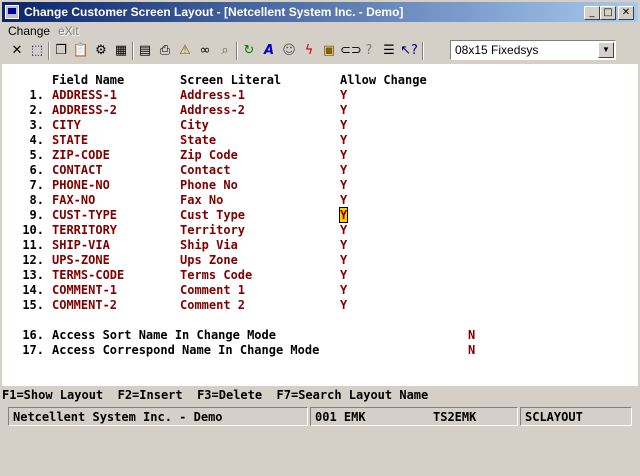 This screenshot has width=640, height=476. I want to click on font-select: 08x15 Fixedsys ▼, so click(533, 50).